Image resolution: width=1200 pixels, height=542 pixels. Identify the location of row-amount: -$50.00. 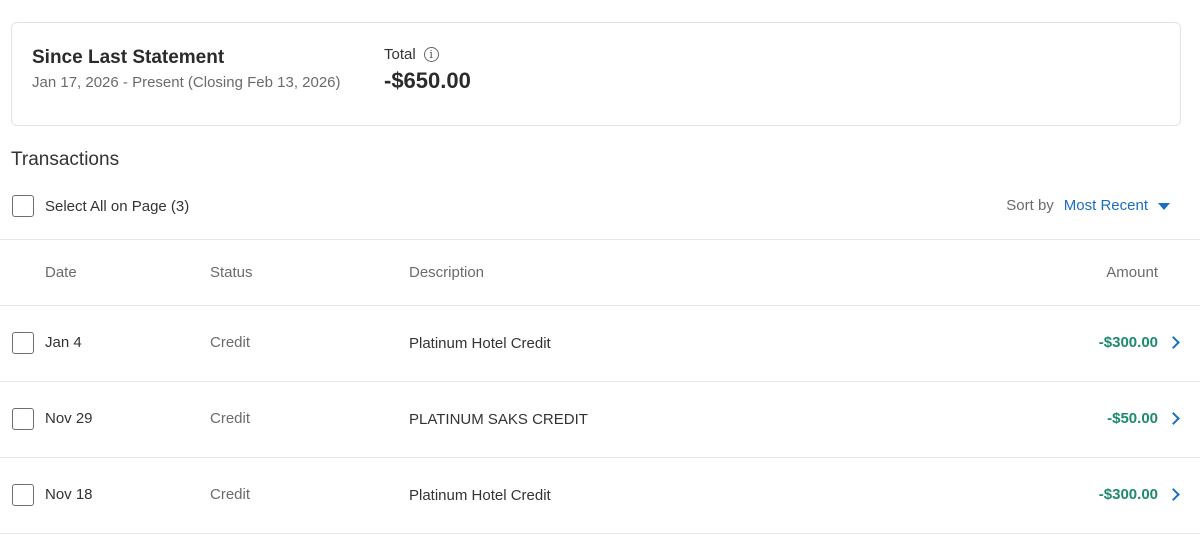
(1132, 418).